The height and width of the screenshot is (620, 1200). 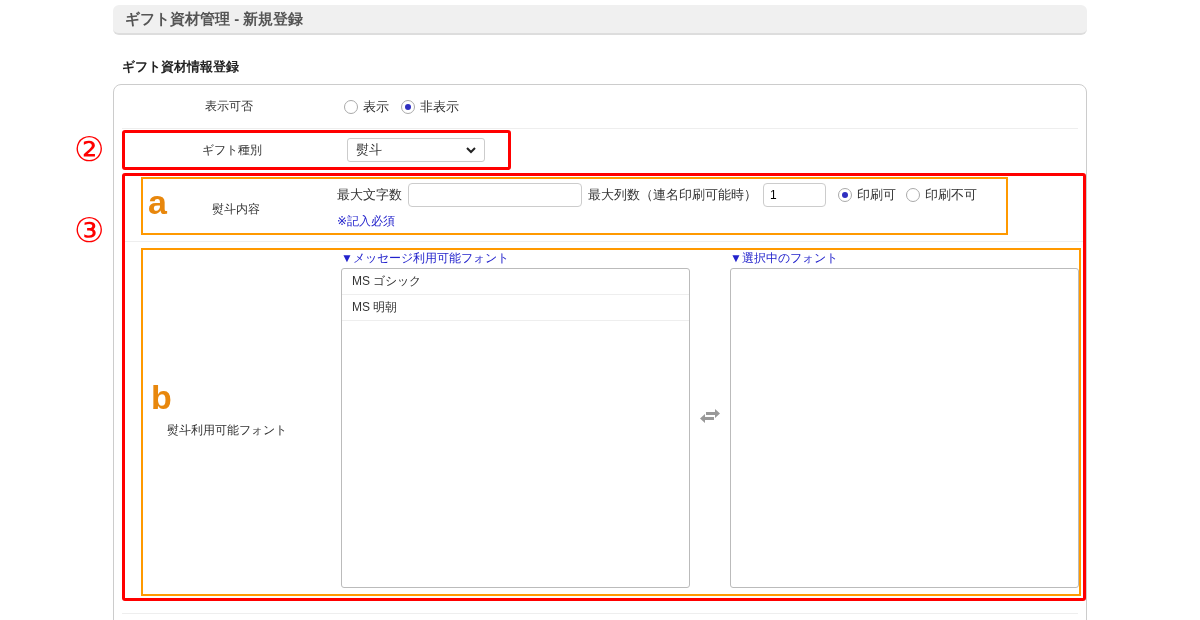 I want to click on swap-arrows-icon, so click(x=710, y=416).